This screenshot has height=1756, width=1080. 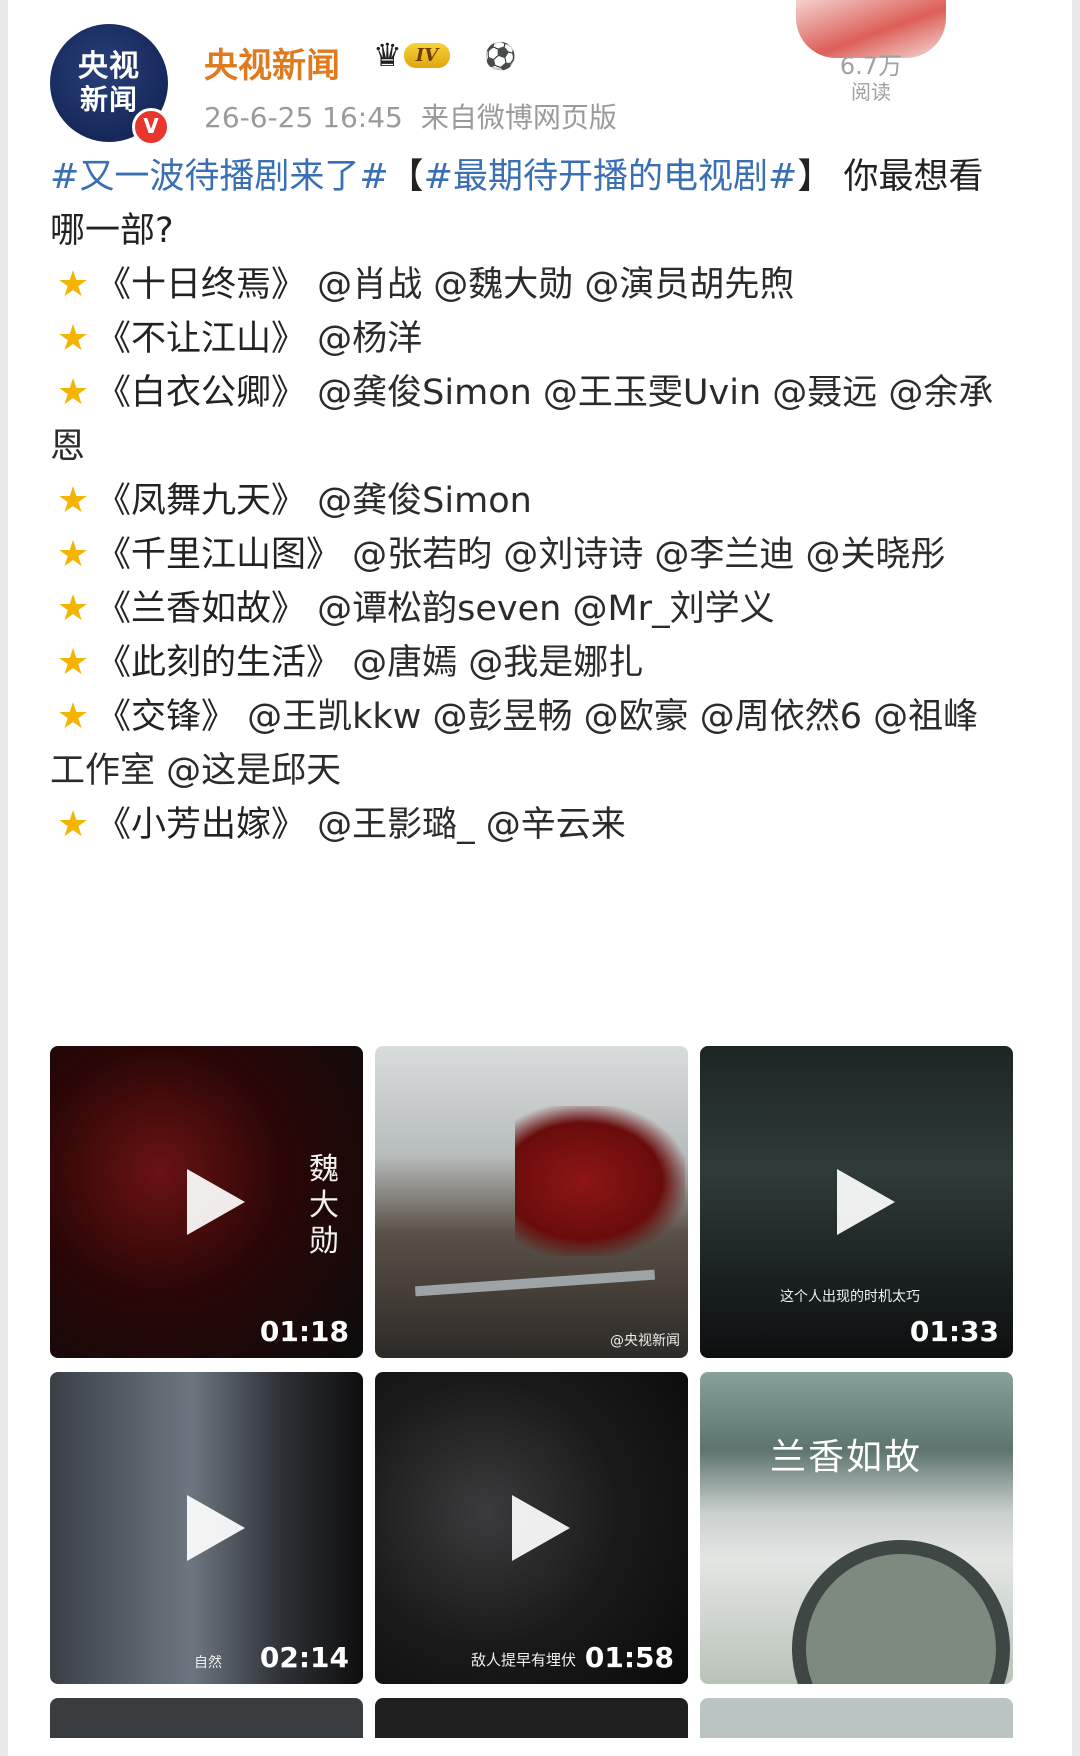 What do you see at coordinates (406, 177) in the screenshot?
I see `bracket-open: 【` at bounding box center [406, 177].